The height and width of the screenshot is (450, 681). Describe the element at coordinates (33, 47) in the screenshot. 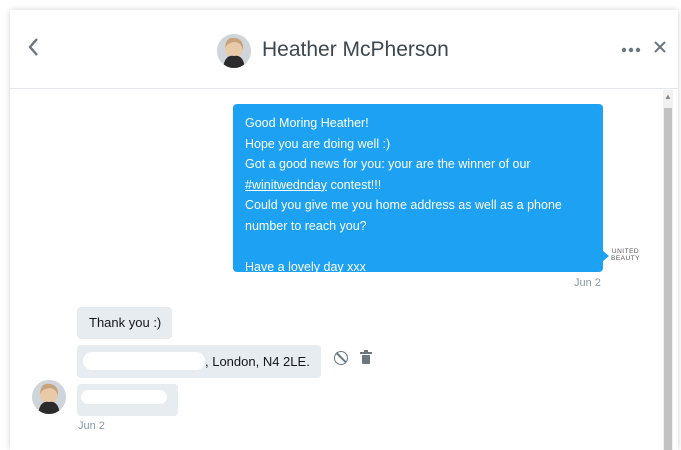

I see `chevron-left-icon` at that location.